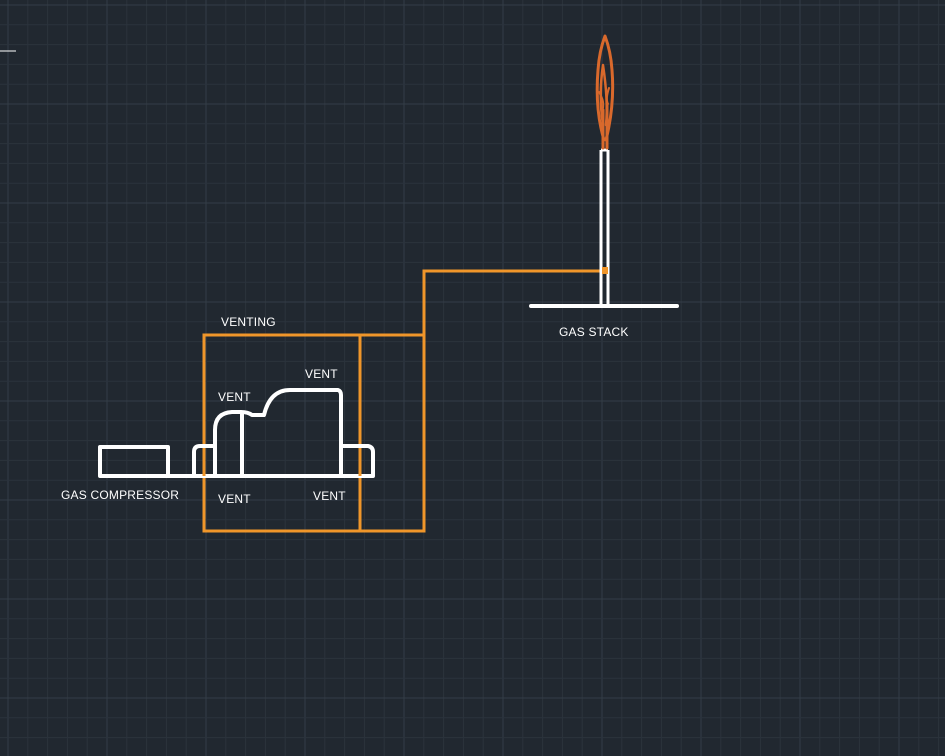  I want to click on label-vent-bottom-right: VENT, so click(329, 496).